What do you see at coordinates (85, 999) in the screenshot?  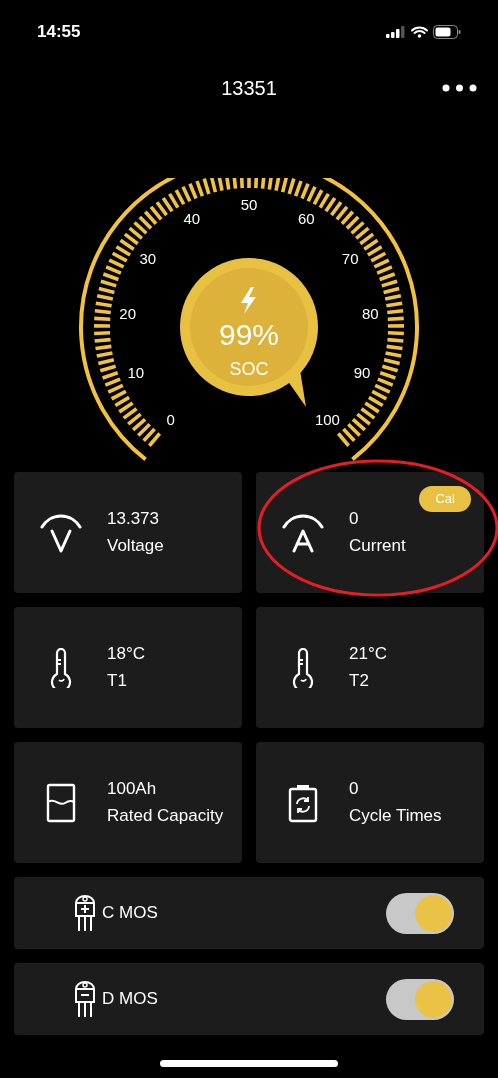 I see `transistor-minus-icon` at bounding box center [85, 999].